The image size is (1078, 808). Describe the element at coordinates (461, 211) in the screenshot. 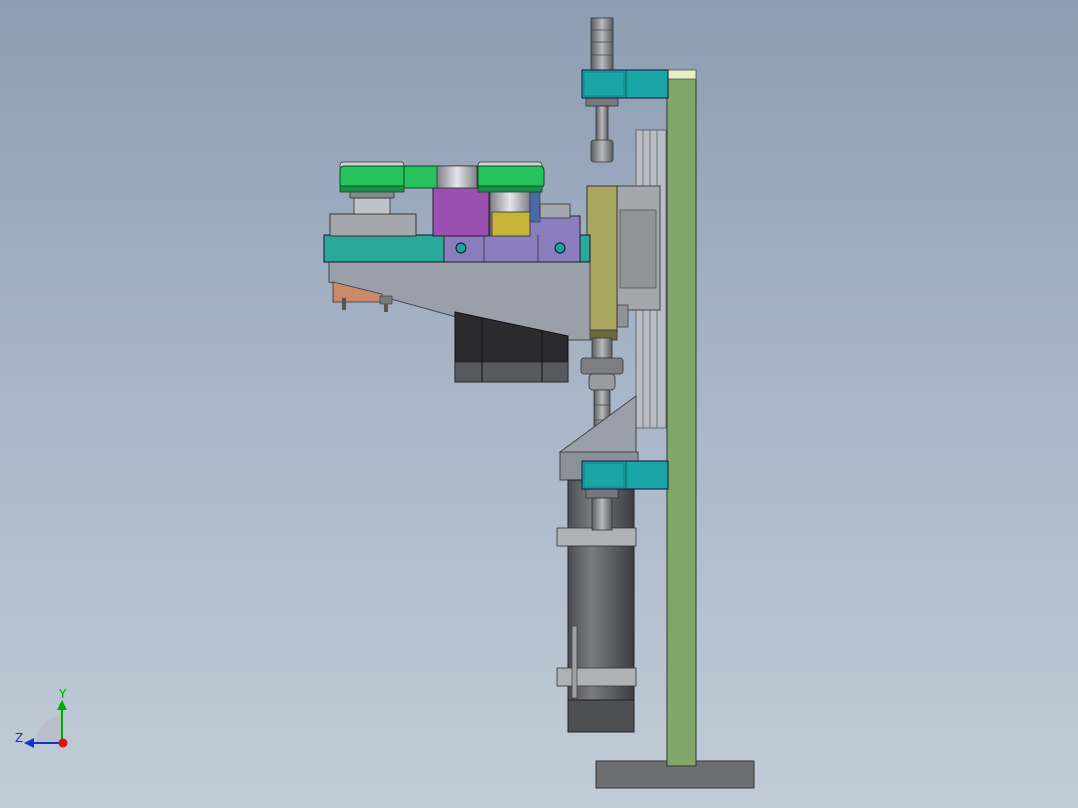

I see `purple-block` at that location.